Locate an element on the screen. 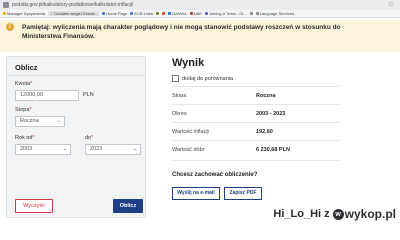 The image size is (400, 240). bookmark-label: Manager Dysponenta is located at coordinates (26, 13).